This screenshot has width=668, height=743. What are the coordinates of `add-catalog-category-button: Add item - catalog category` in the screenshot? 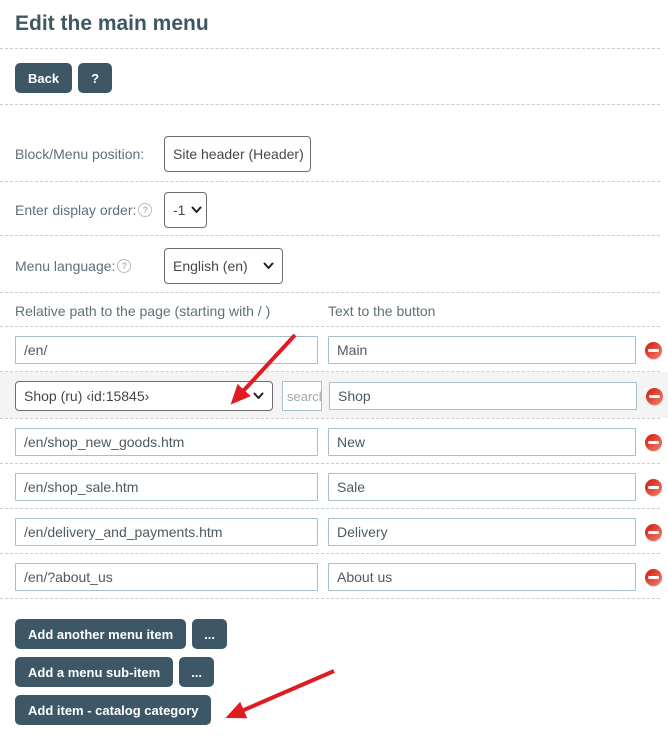 It's located at (113, 710).